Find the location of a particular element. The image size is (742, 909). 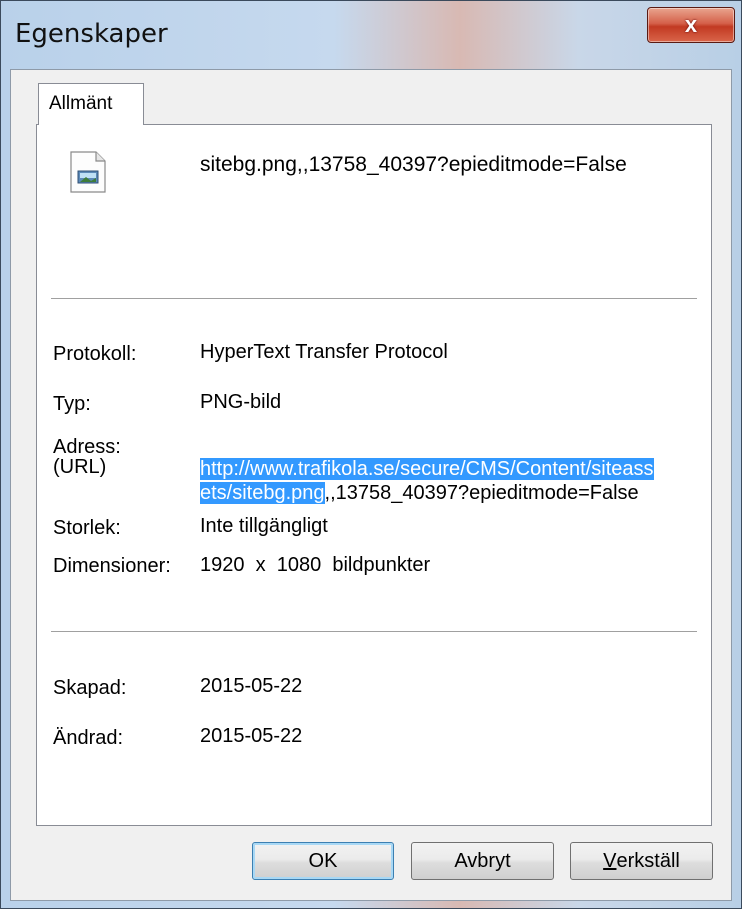

created-label: Skapad: is located at coordinates (90, 688).